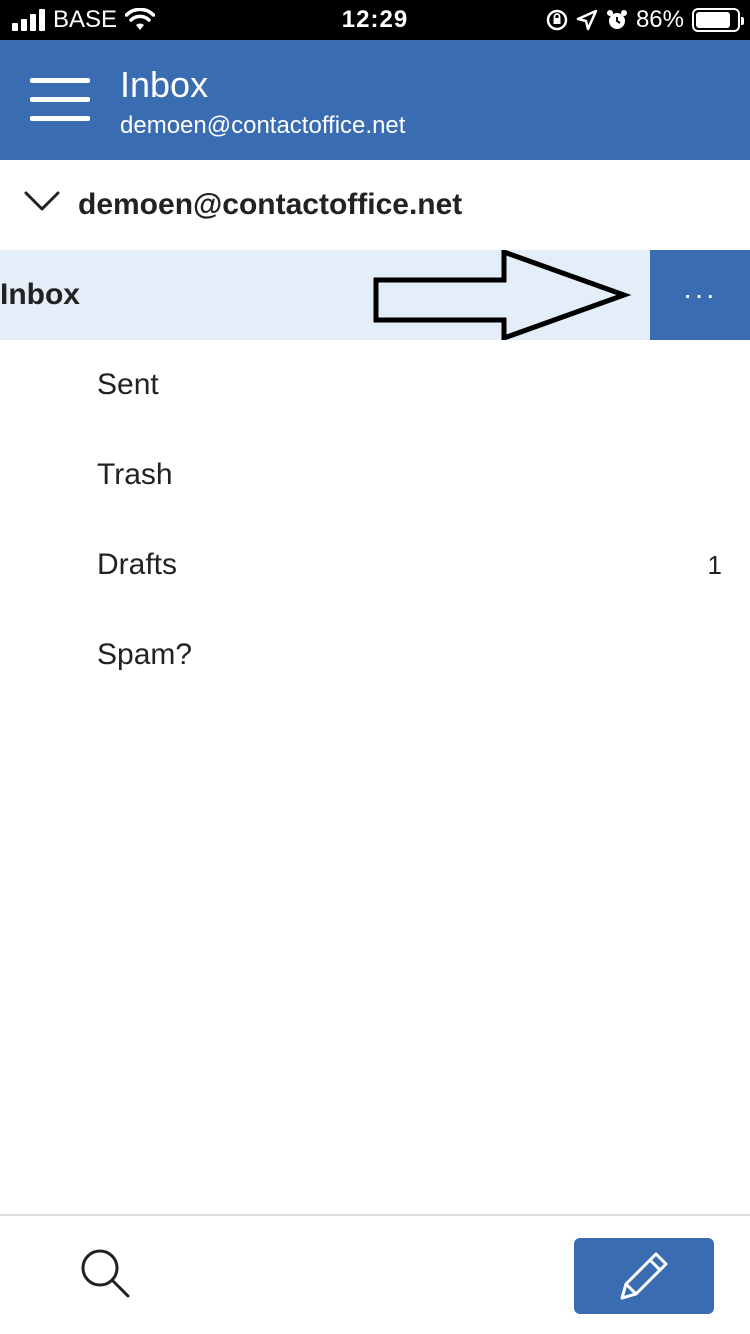  What do you see at coordinates (375, 1274) in the screenshot?
I see `bottom-toolbar` at bounding box center [375, 1274].